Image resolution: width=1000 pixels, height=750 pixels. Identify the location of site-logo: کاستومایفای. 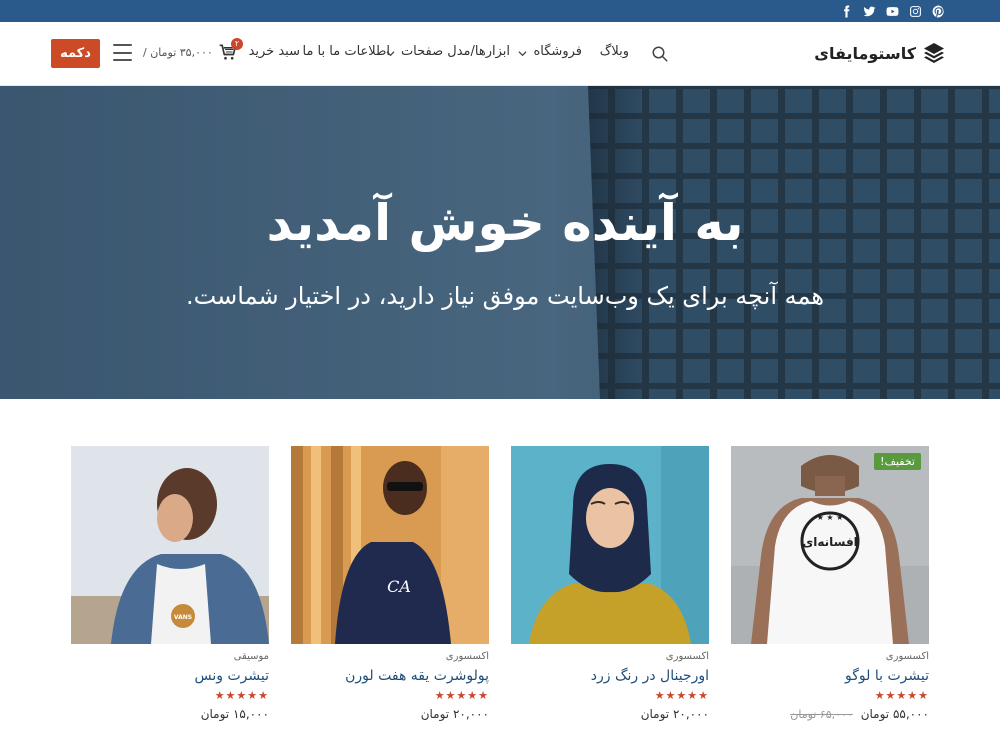
(880, 53).